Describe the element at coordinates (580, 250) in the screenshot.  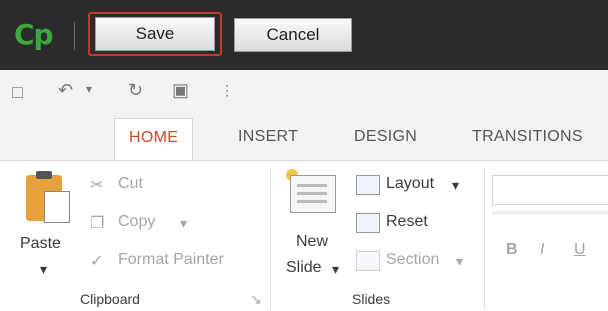
I see `underline-button: U` at that location.